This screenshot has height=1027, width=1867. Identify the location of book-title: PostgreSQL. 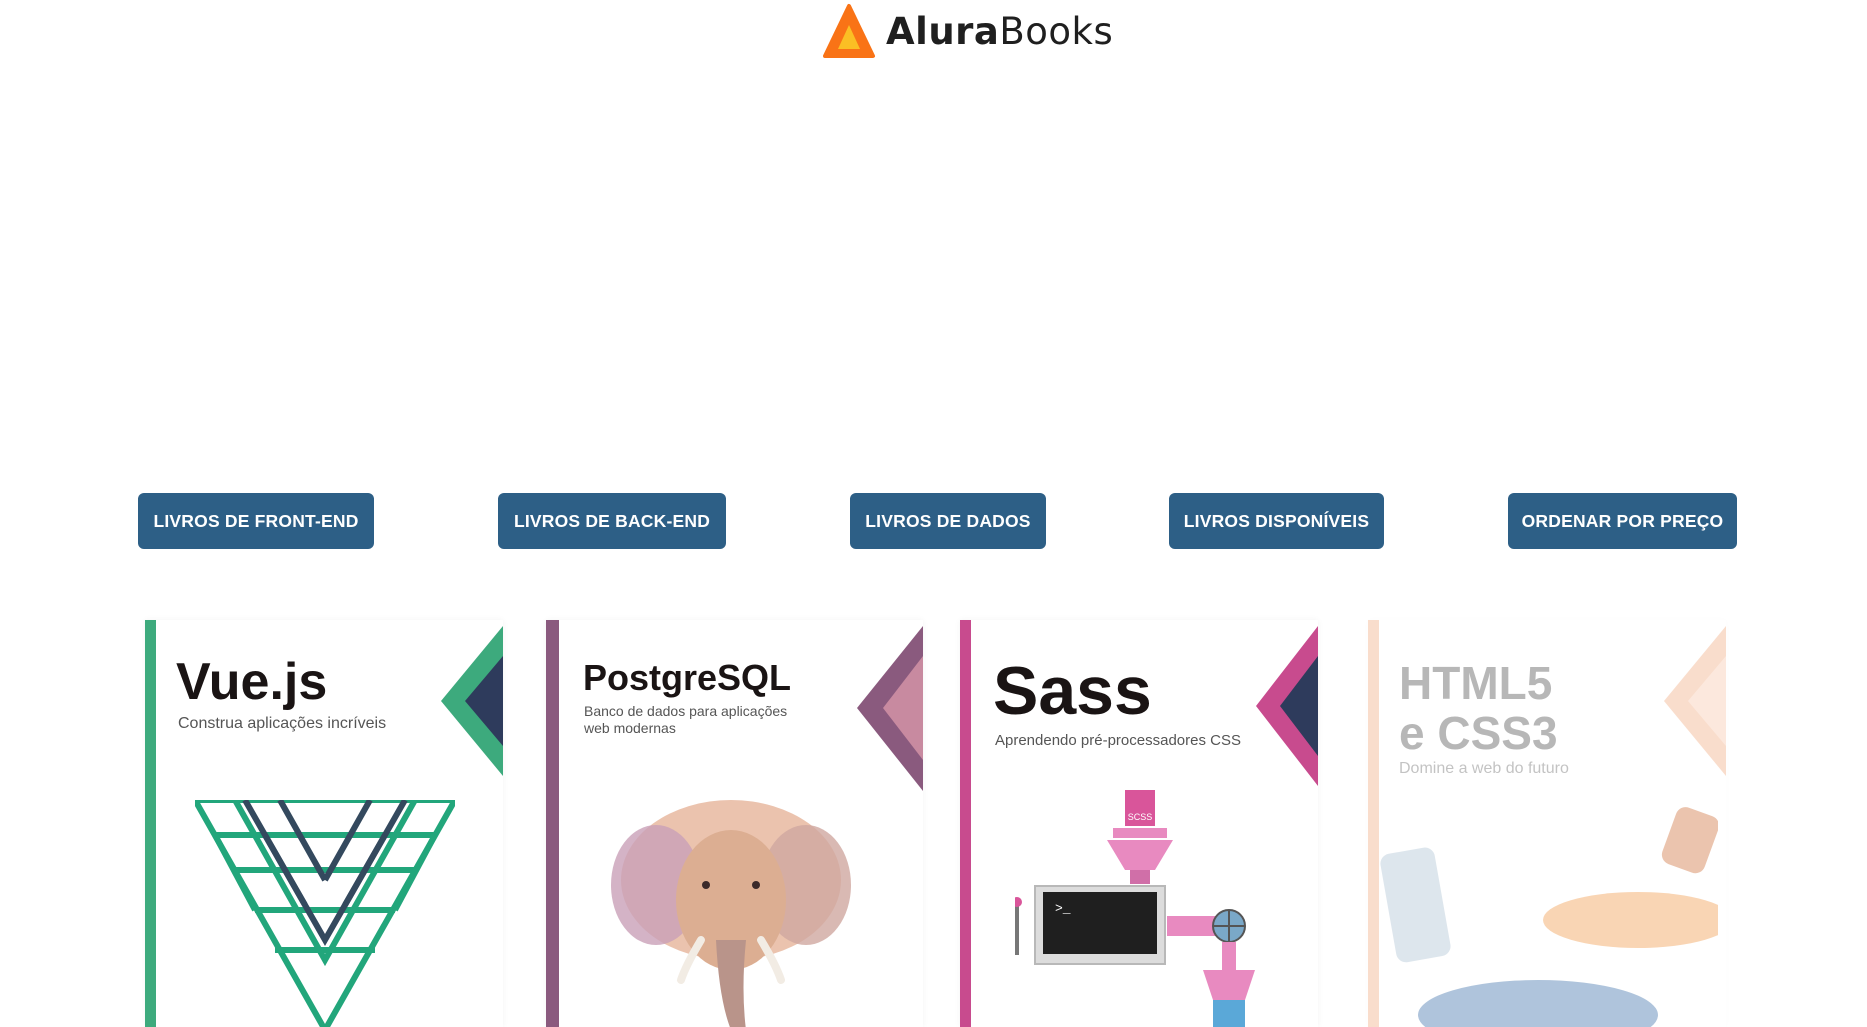
(687, 677).